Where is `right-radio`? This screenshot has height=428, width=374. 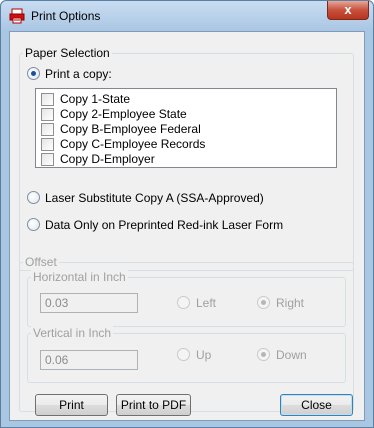 right-radio is located at coordinates (263, 302).